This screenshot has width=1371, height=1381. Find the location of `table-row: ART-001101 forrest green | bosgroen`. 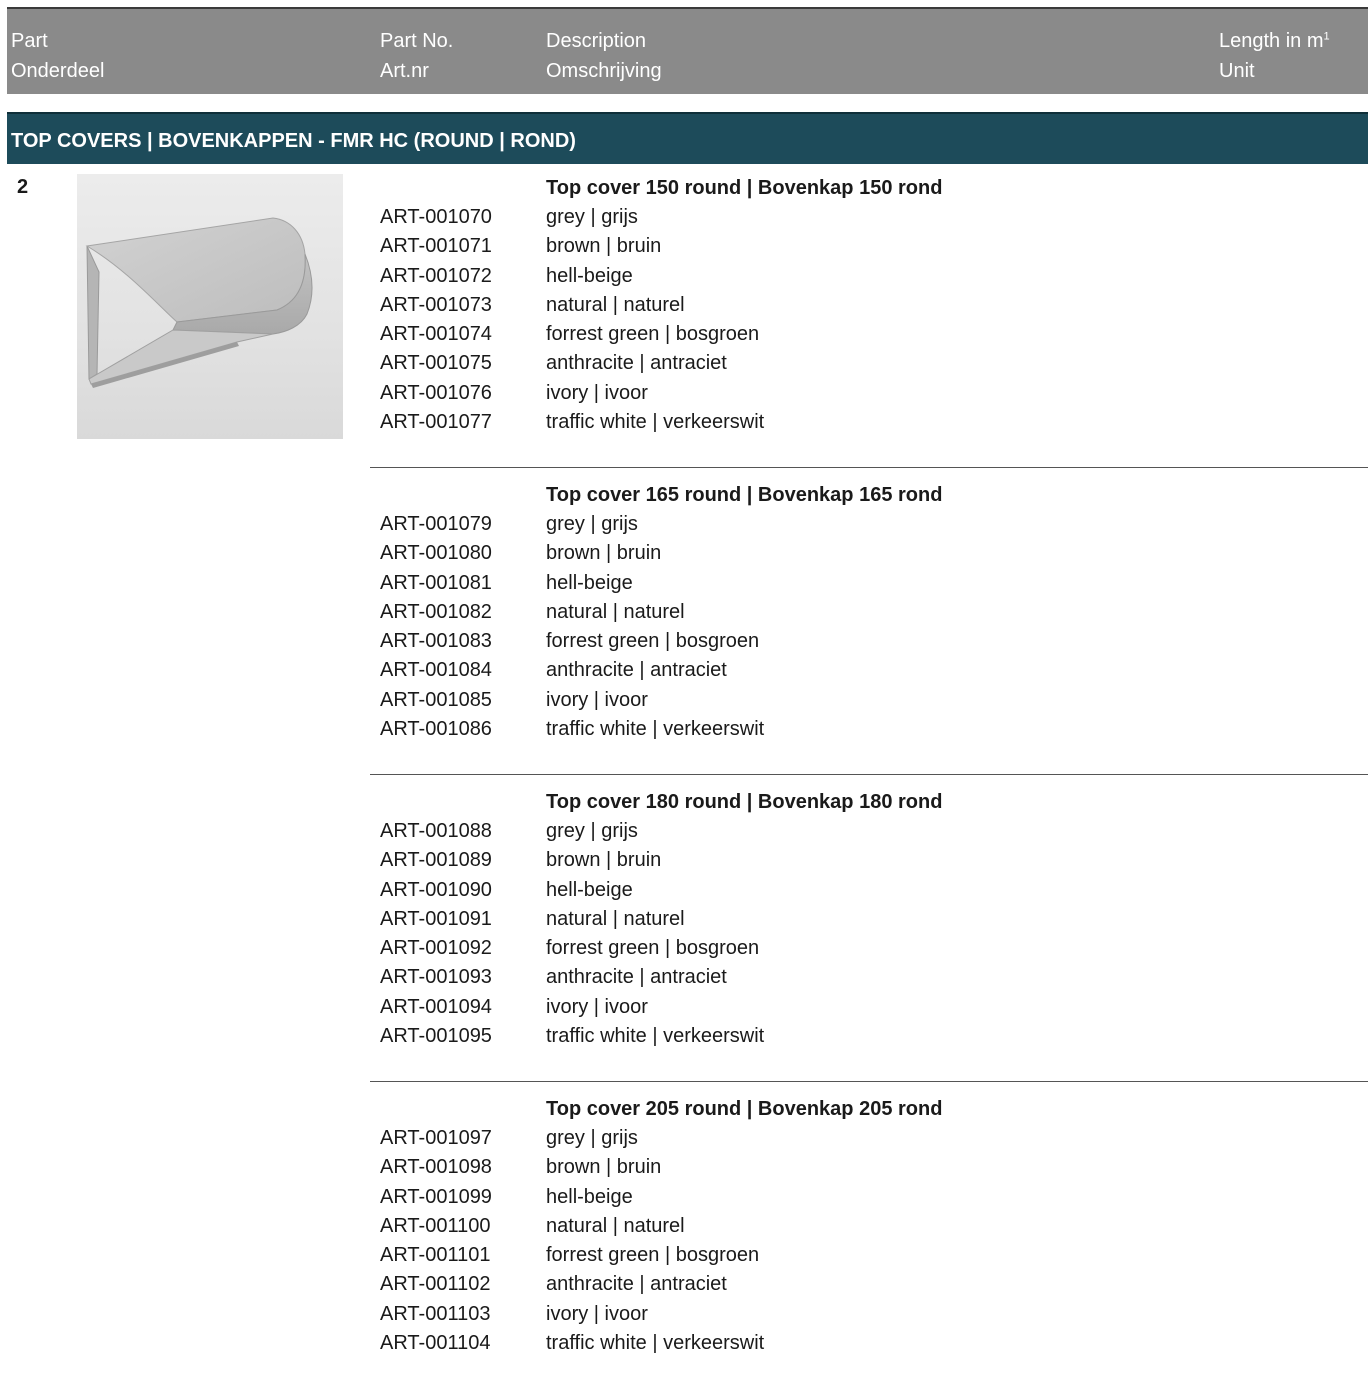

table-row: ART-001101 forrest green | bosgroen is located at coordinates (869, 1255).